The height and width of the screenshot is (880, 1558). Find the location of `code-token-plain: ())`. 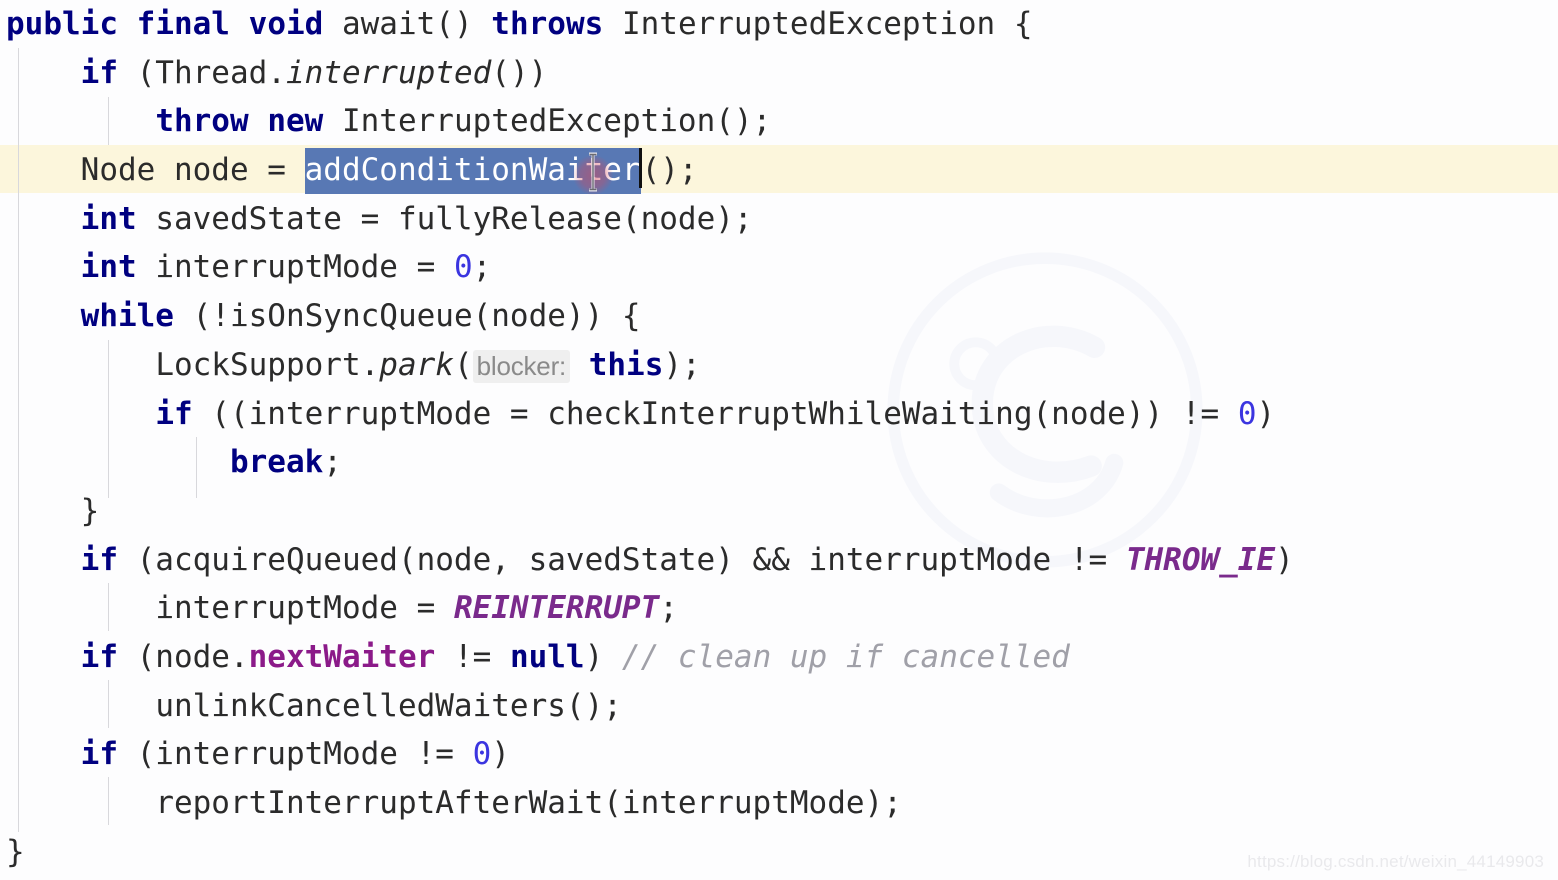

code-token-plain: ()) is located at coordinates (519, 72).